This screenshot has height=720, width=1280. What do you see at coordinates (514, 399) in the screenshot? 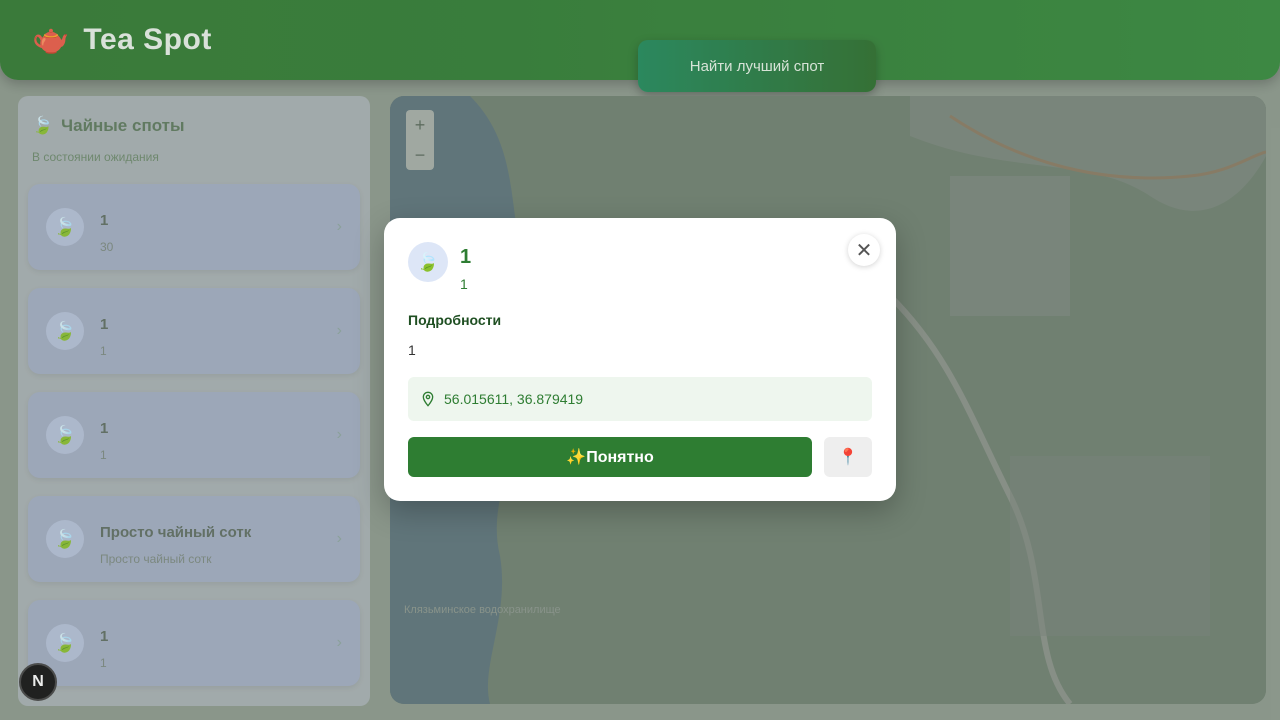
I see `coordinates-text: 56.015611, 36.879419` at bounding box center [514, 399].